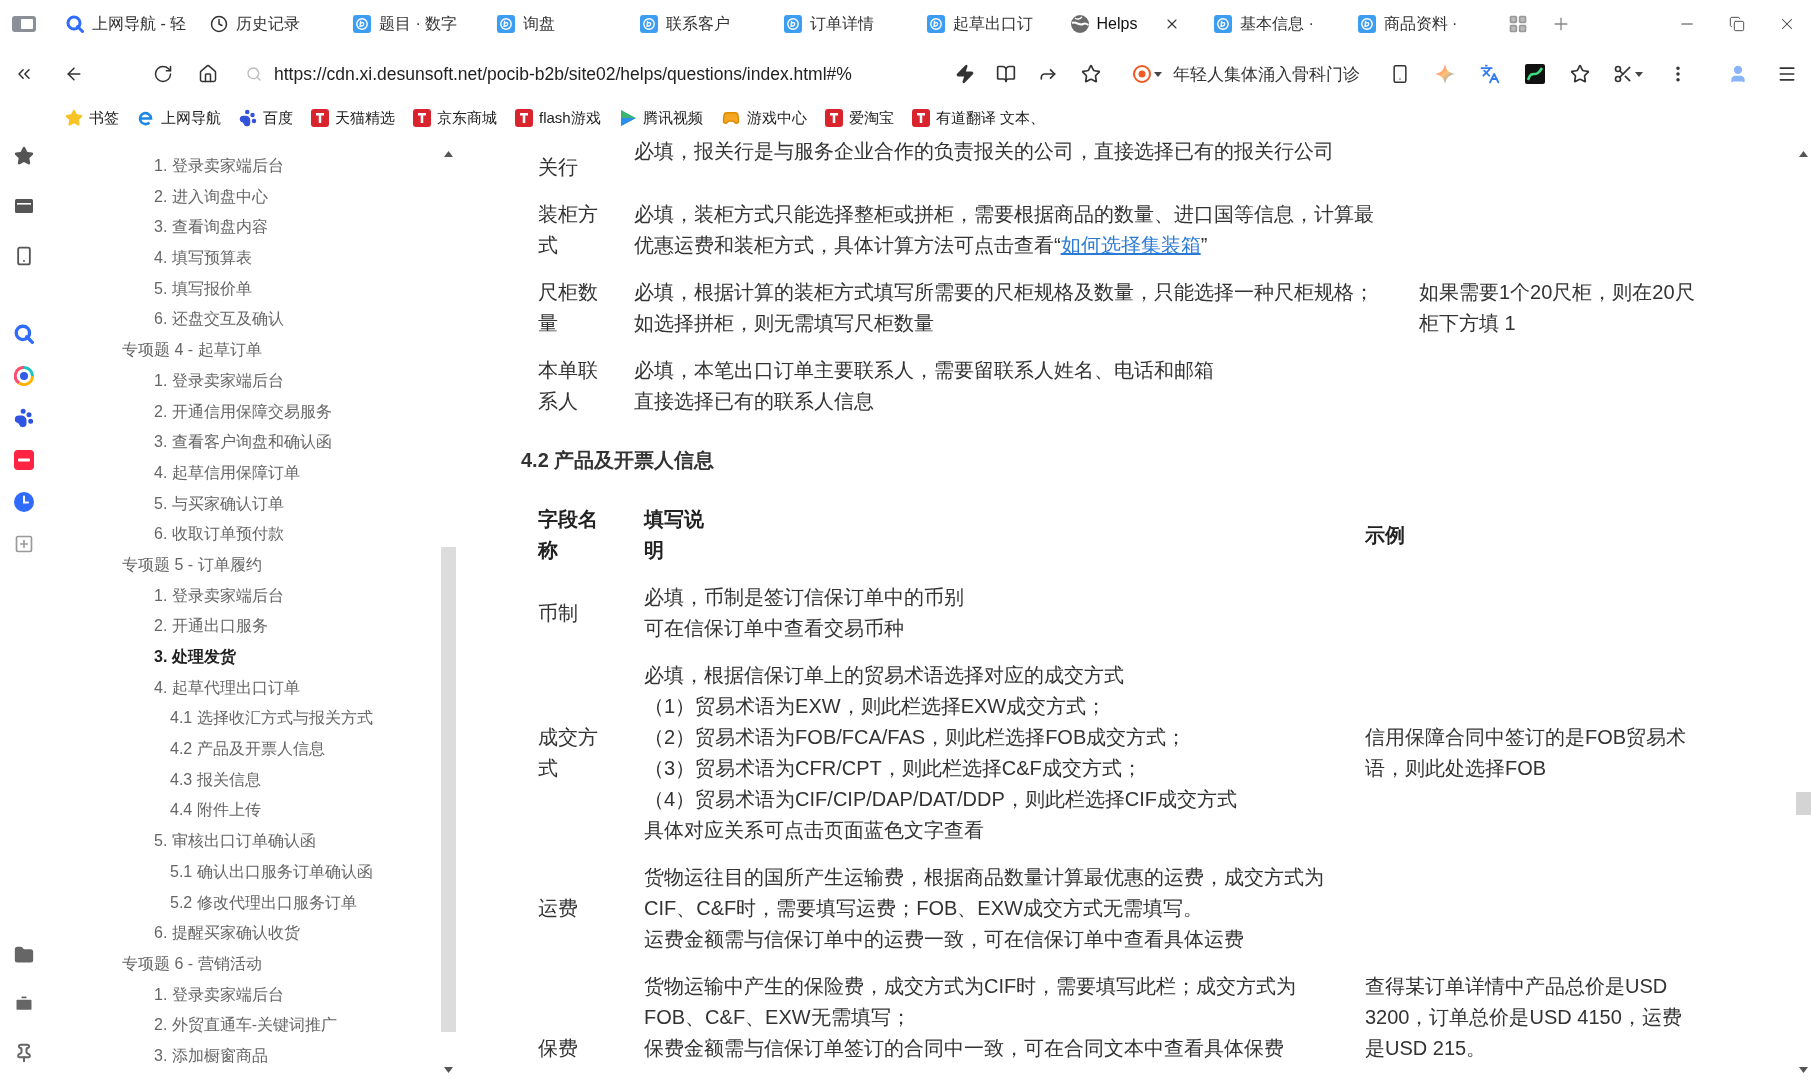  I want to click on bookmark-link: 游戏中心, so click(763, 118).